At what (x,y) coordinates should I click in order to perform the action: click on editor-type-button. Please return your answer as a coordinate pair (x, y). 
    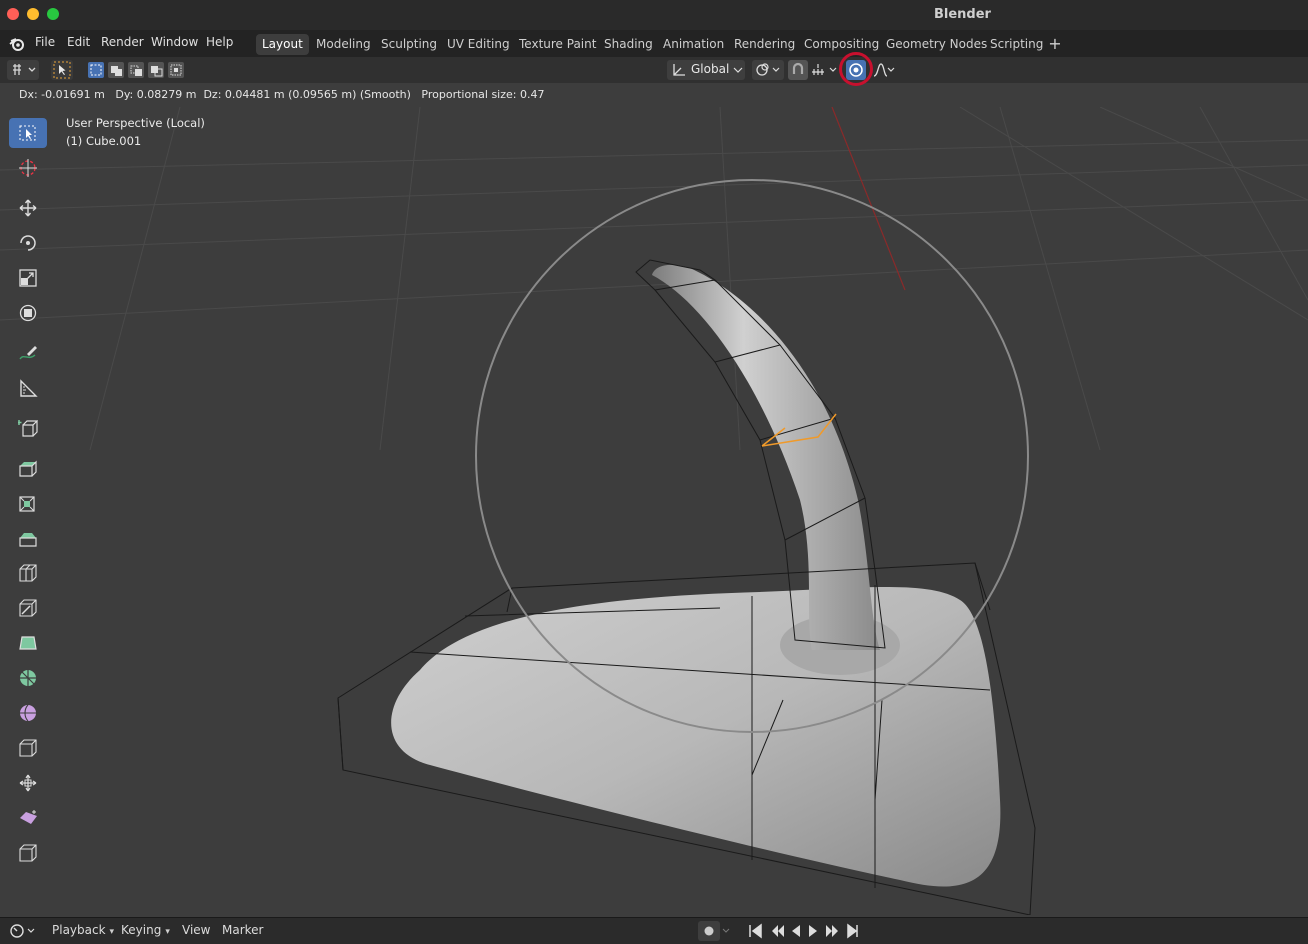
    Looking at the image, I should click on (23, 70).